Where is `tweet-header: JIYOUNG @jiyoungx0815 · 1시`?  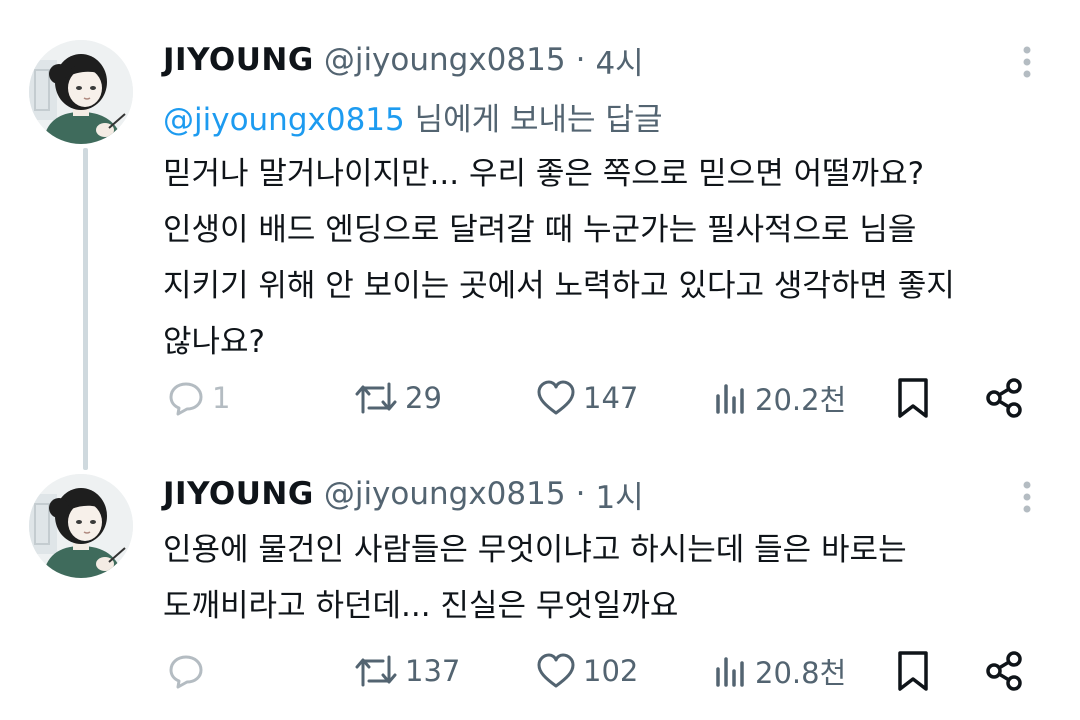 tweet-header: JIYOUNG @jiyoungx0815 · 1시 is located at coordinates (403, 494).